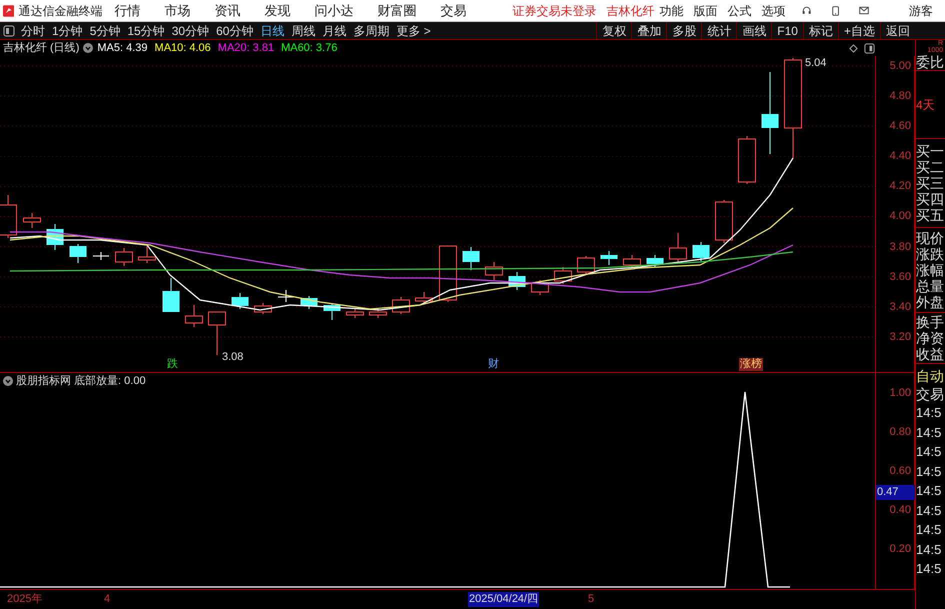 The height and width of the screenshot is (609, 945). Describe the element at coordinates (815, 63) in the screenshot. I see `high-price-label: 5.04` at that location.